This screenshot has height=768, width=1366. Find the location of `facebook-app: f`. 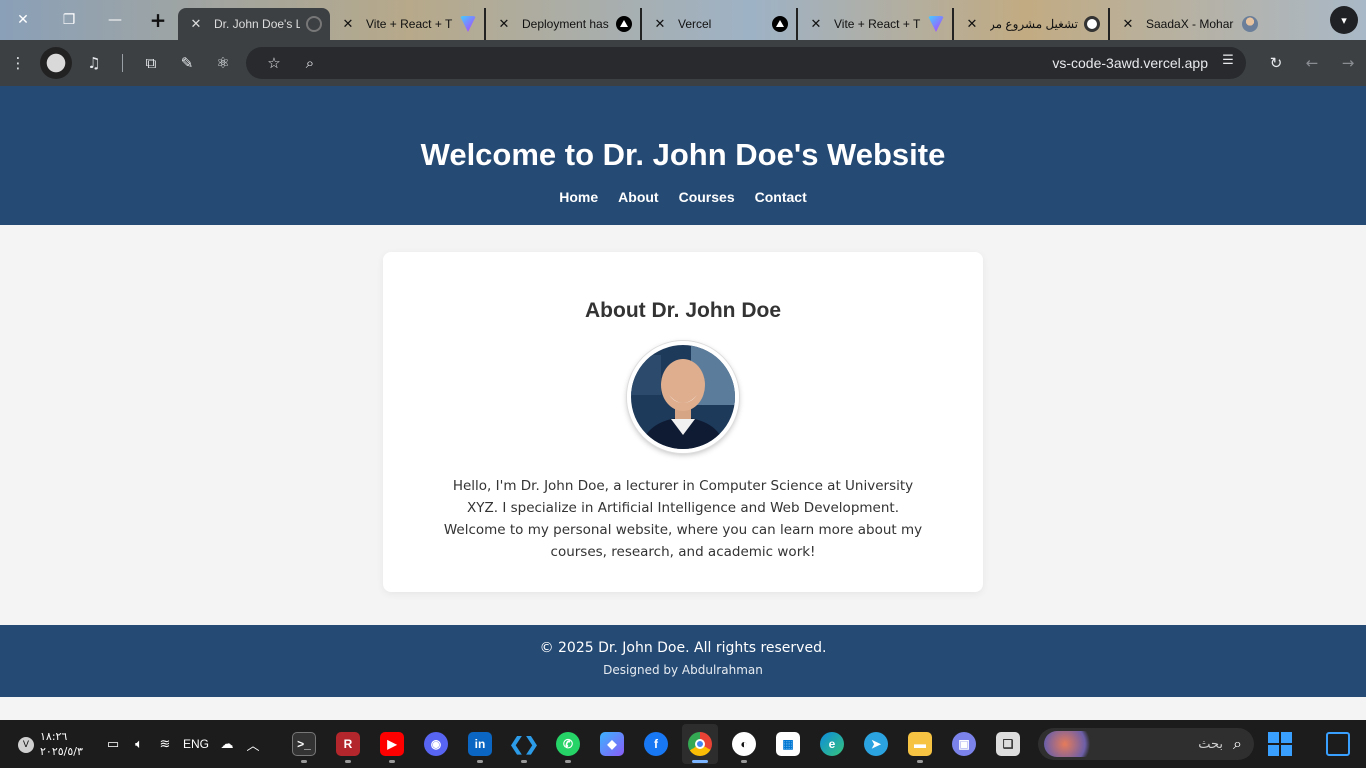

facebook-app: f is located at coordinates (656, 744).